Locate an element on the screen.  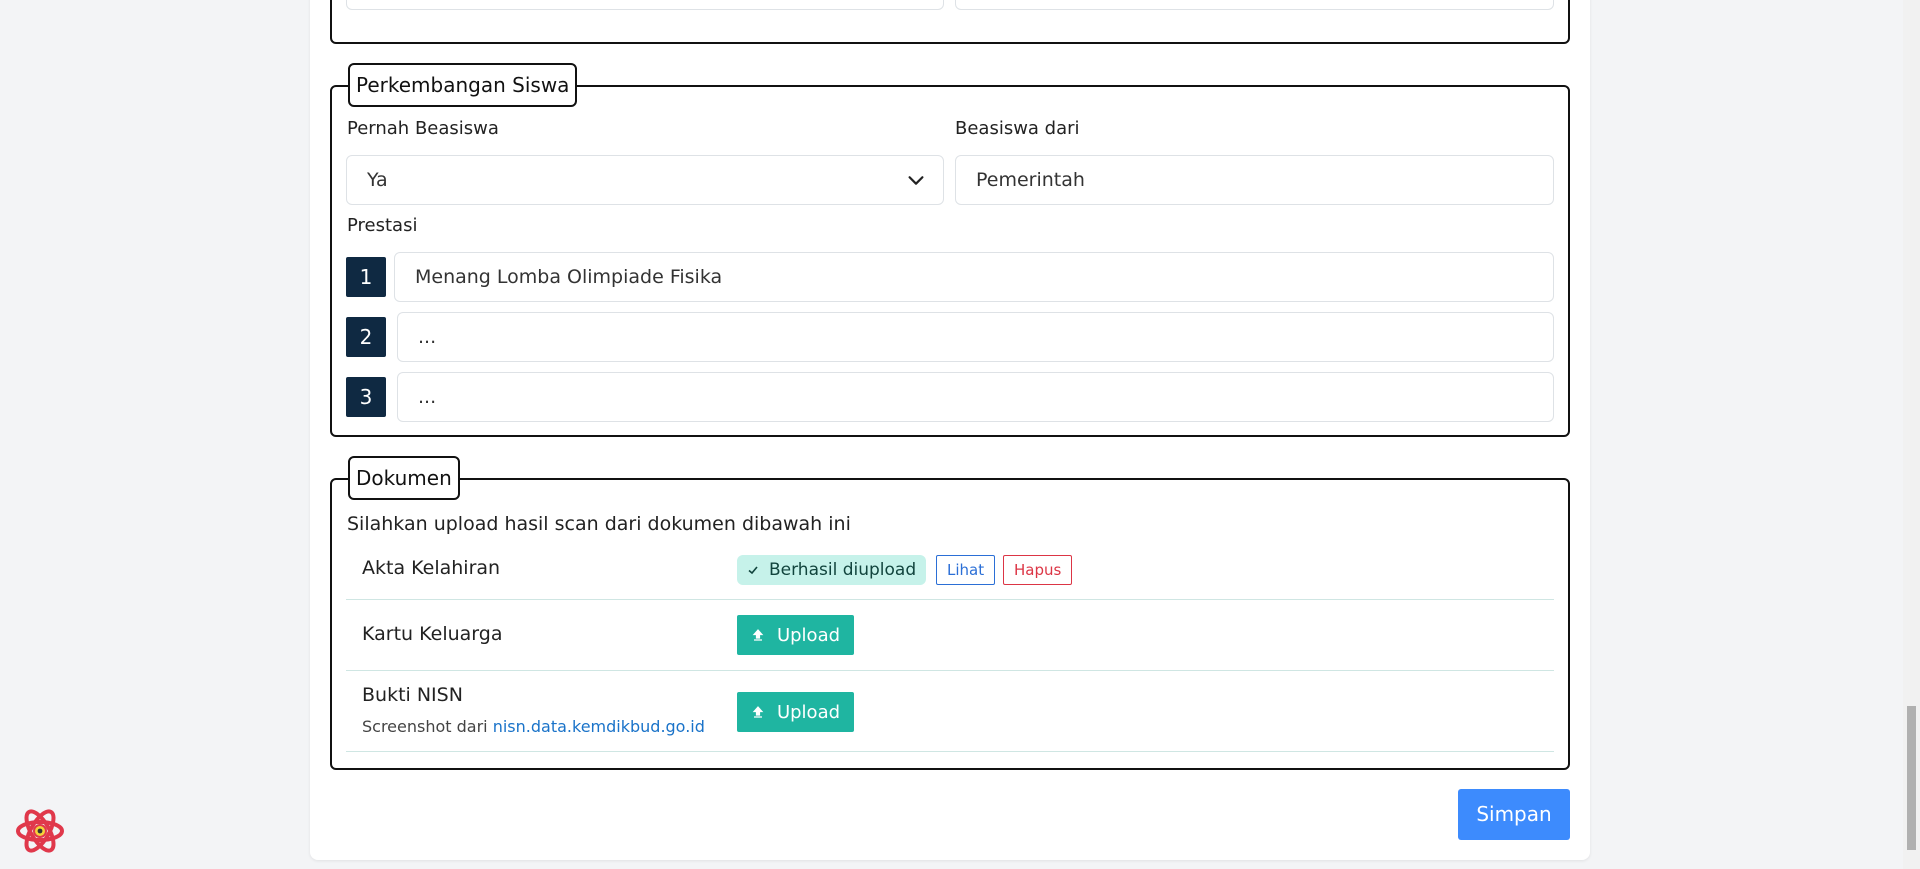
lihat-button: Lihat is located at coordinates (966, 570).